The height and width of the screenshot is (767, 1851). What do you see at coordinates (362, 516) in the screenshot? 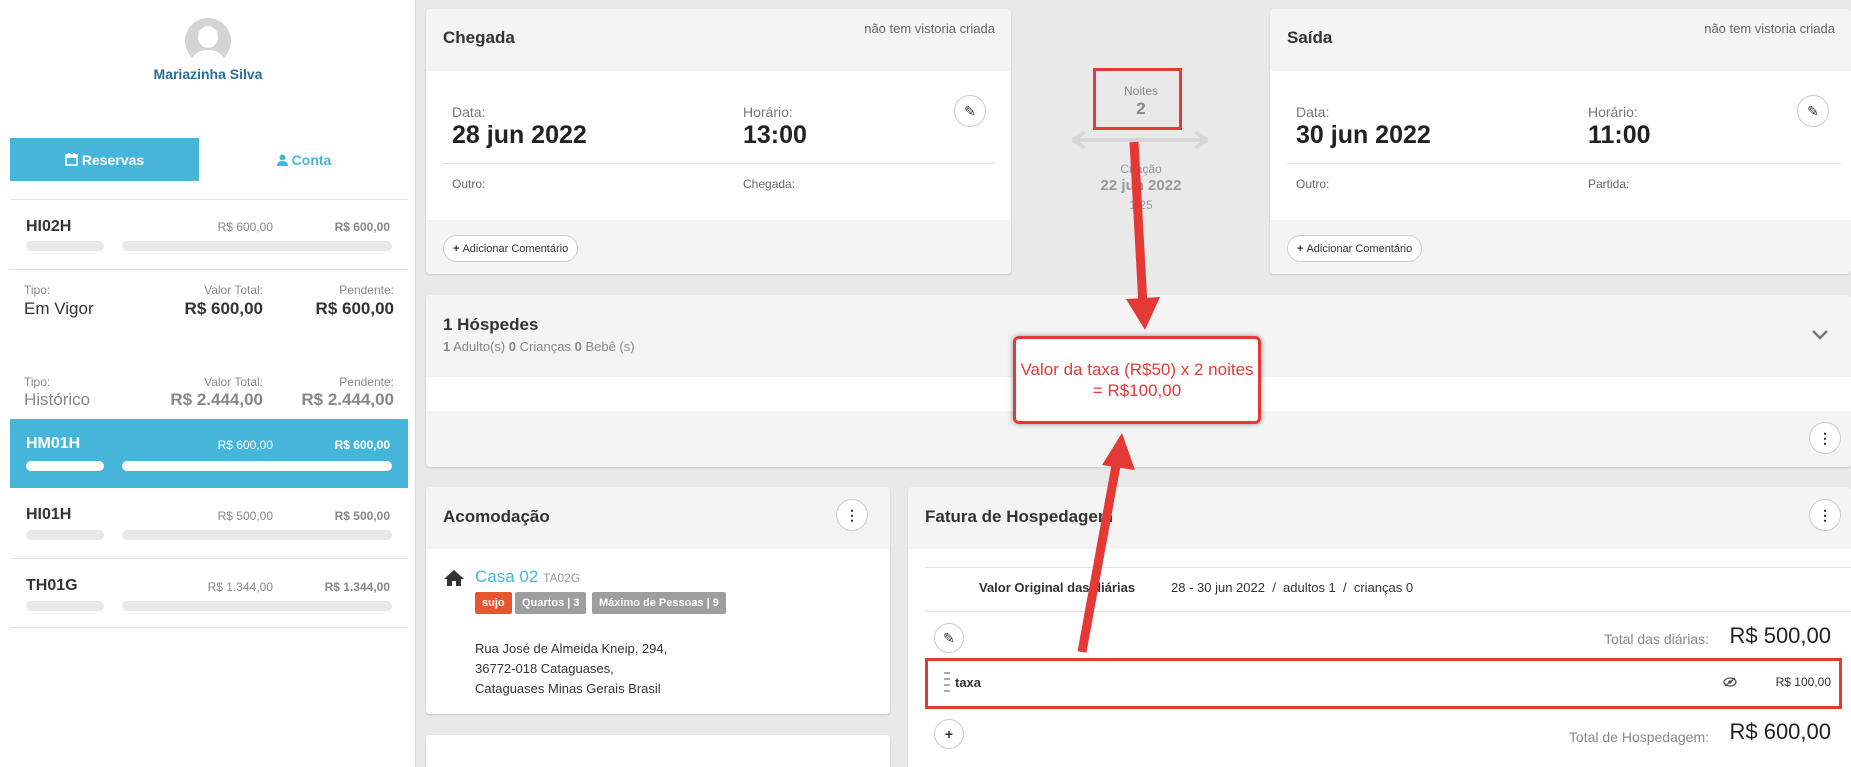
I see `reservation-pending: R$ 500,00` at bounding box center [362, 516].